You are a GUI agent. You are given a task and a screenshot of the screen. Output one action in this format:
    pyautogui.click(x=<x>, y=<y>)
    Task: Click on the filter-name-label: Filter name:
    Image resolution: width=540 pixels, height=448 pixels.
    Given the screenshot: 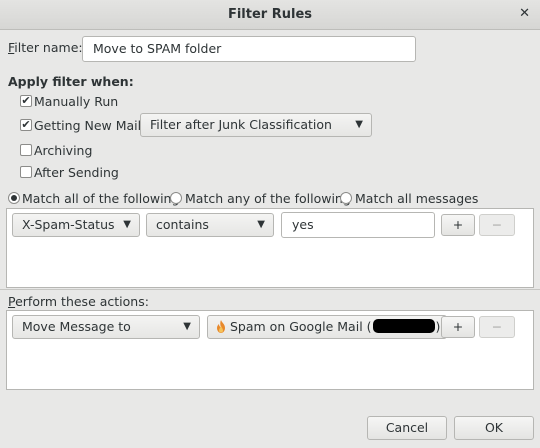 What is the action you would take?
    pyautogui.click(x=45, y=47)
    